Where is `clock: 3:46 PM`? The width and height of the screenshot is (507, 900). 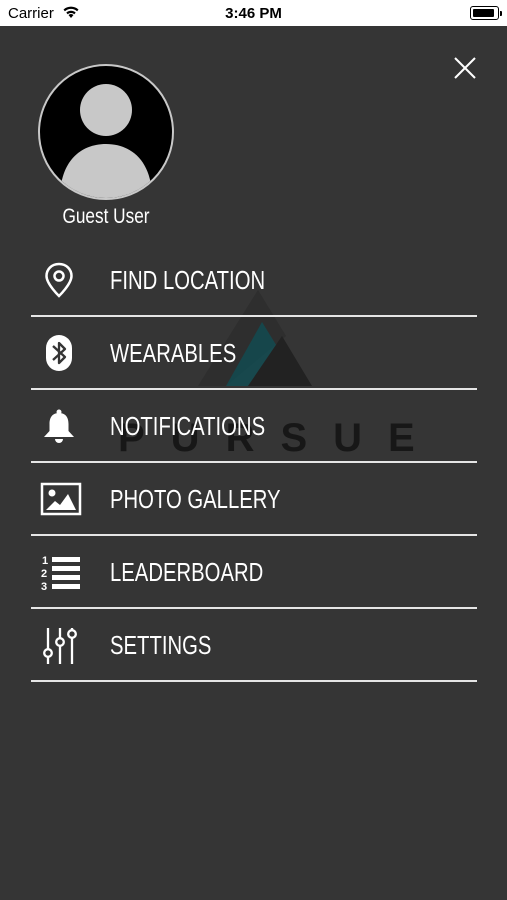
clock: 3:46 PM is located at coordinates (253, 13).